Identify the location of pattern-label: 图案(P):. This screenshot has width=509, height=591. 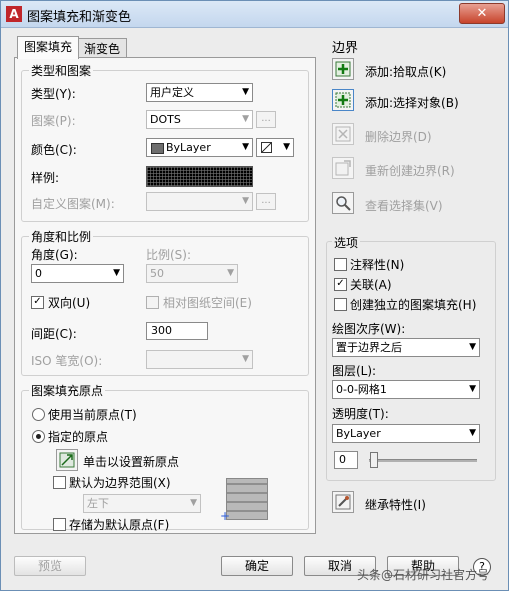
(53, 121).